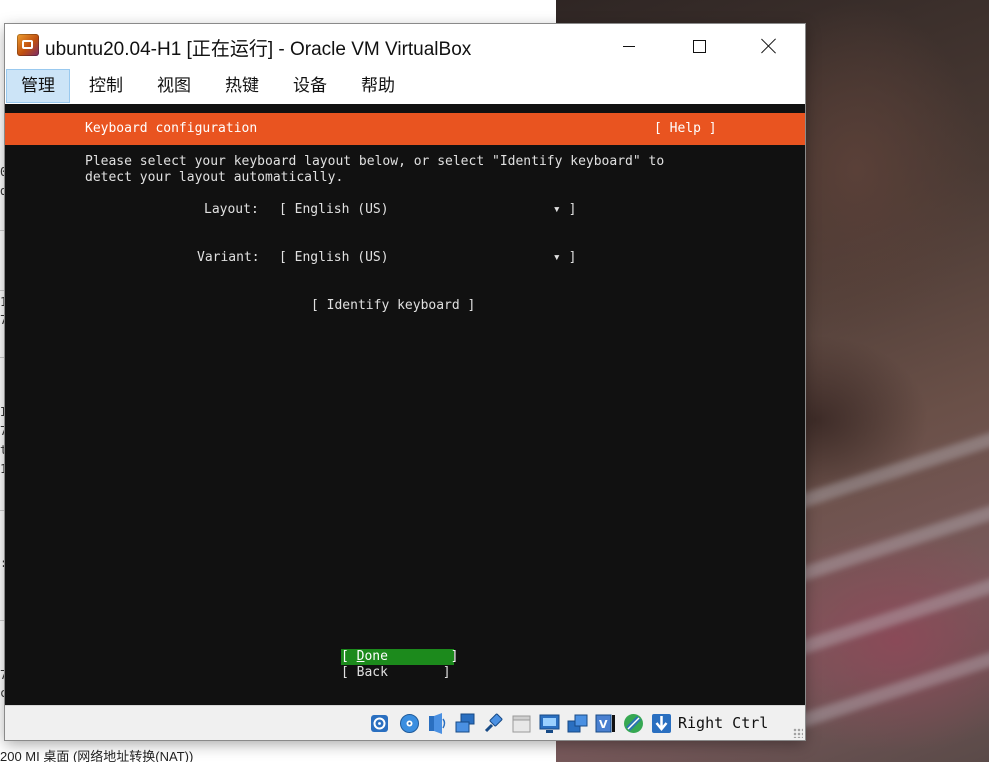 This screenshot has width=989, height=762. Describe the element at coordinates (427, 210) in the screenshot. I see `layout-dropdown: [ English (US) ▾ ]` at that location.